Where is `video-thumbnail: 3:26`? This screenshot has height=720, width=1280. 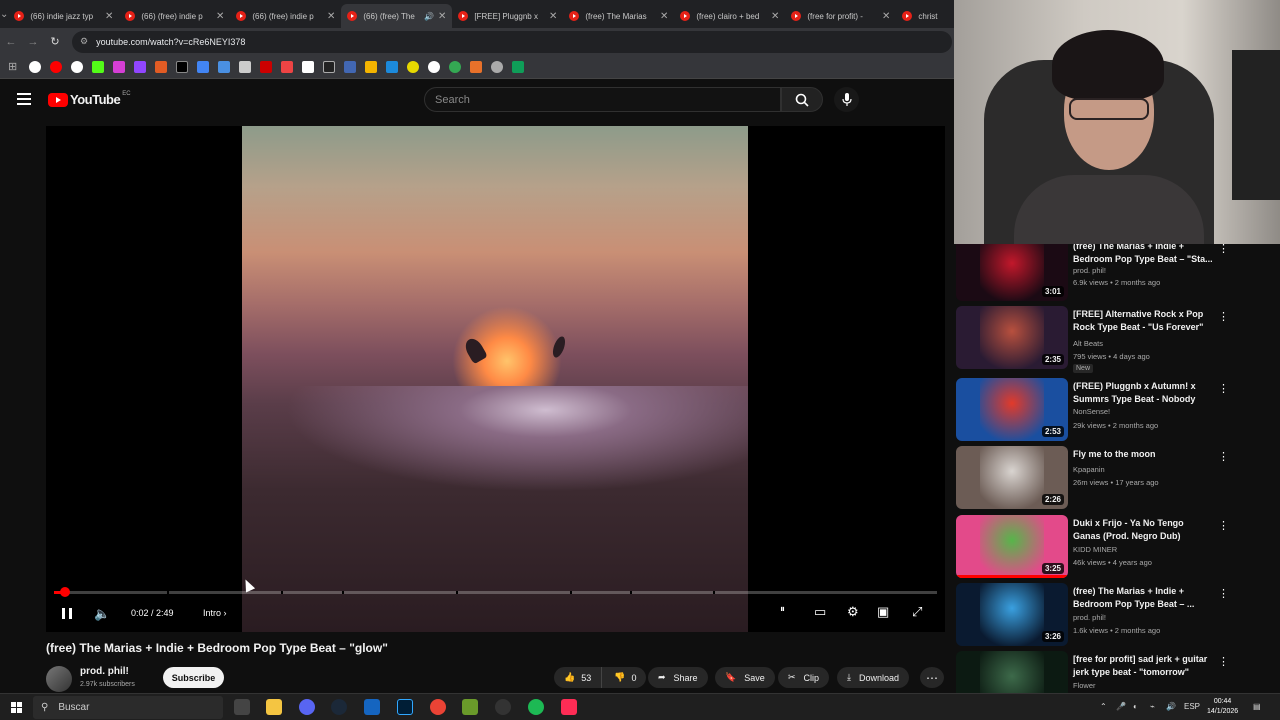 video-thumbnail: 3:26 is located at coordinates (1012, 614).